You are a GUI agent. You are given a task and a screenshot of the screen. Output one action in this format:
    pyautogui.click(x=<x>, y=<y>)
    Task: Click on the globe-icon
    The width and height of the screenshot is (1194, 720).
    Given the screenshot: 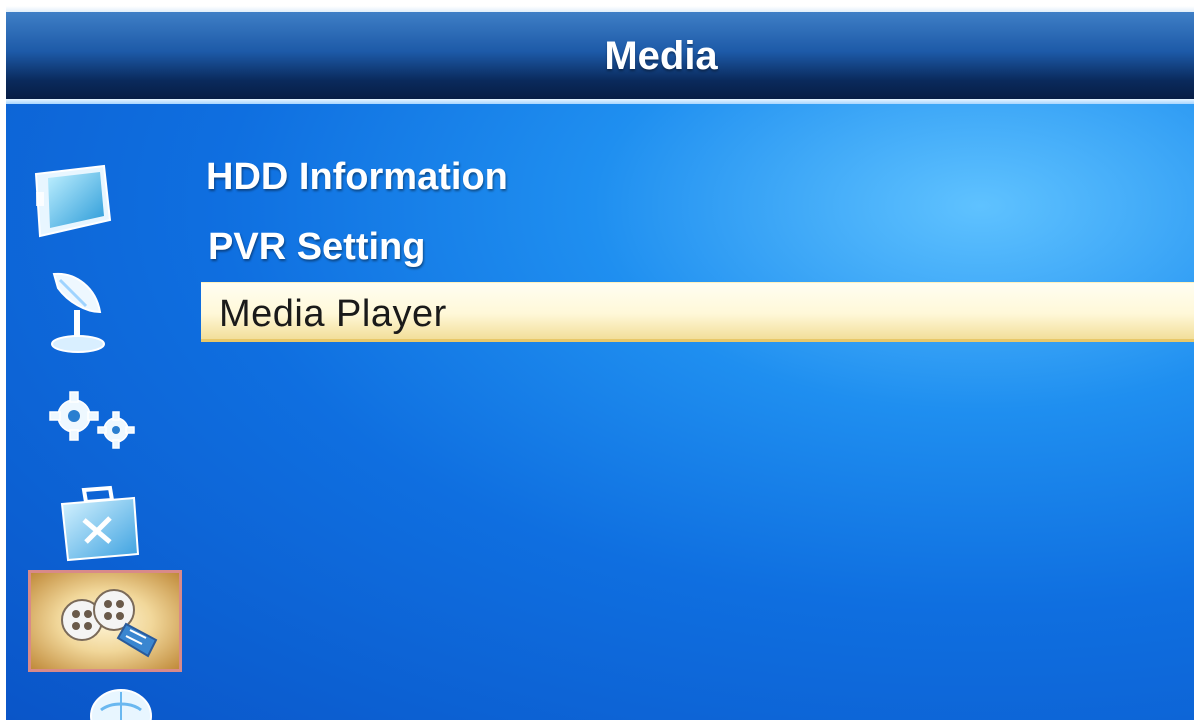 What is the action you would take?
    pyautogui.click(x=121, y=703)
    